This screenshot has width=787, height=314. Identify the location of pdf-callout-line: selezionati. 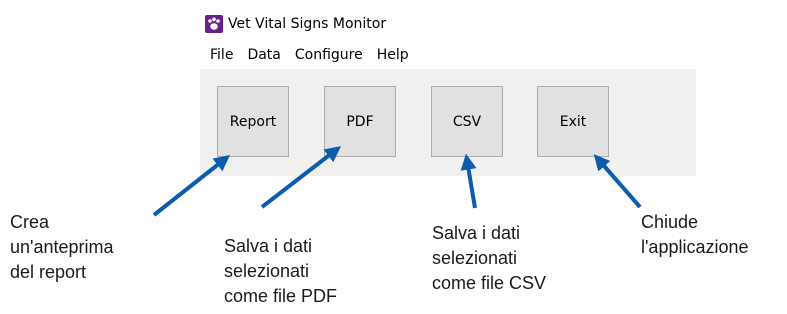
(267, 271).